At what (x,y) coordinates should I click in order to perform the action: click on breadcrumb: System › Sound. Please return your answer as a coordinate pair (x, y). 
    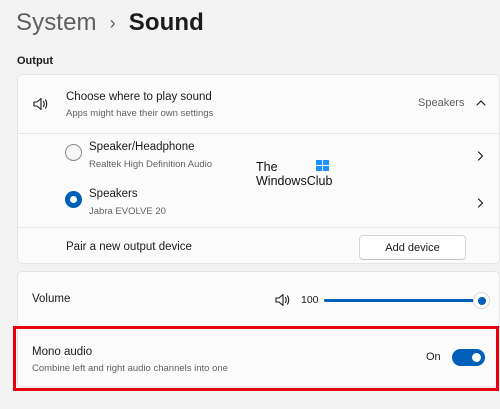
    Looking at the image, I should click on (110, 23).